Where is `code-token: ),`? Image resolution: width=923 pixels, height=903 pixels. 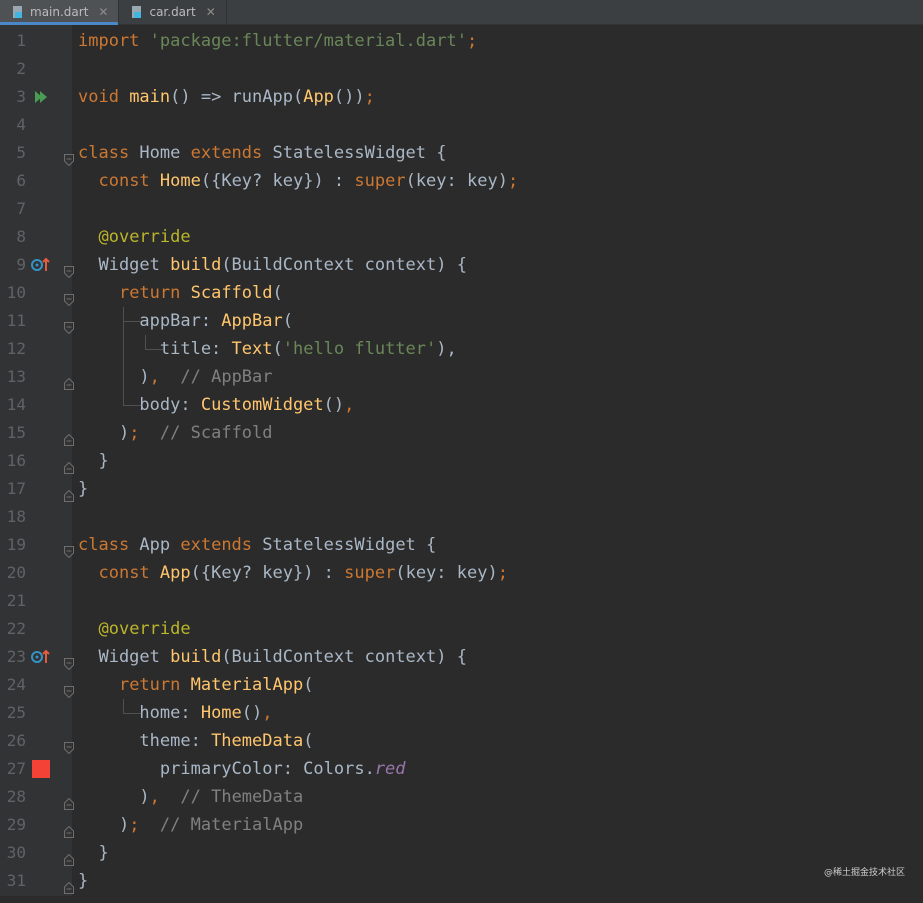
code-token: ), is located at coordinates (446, 349).